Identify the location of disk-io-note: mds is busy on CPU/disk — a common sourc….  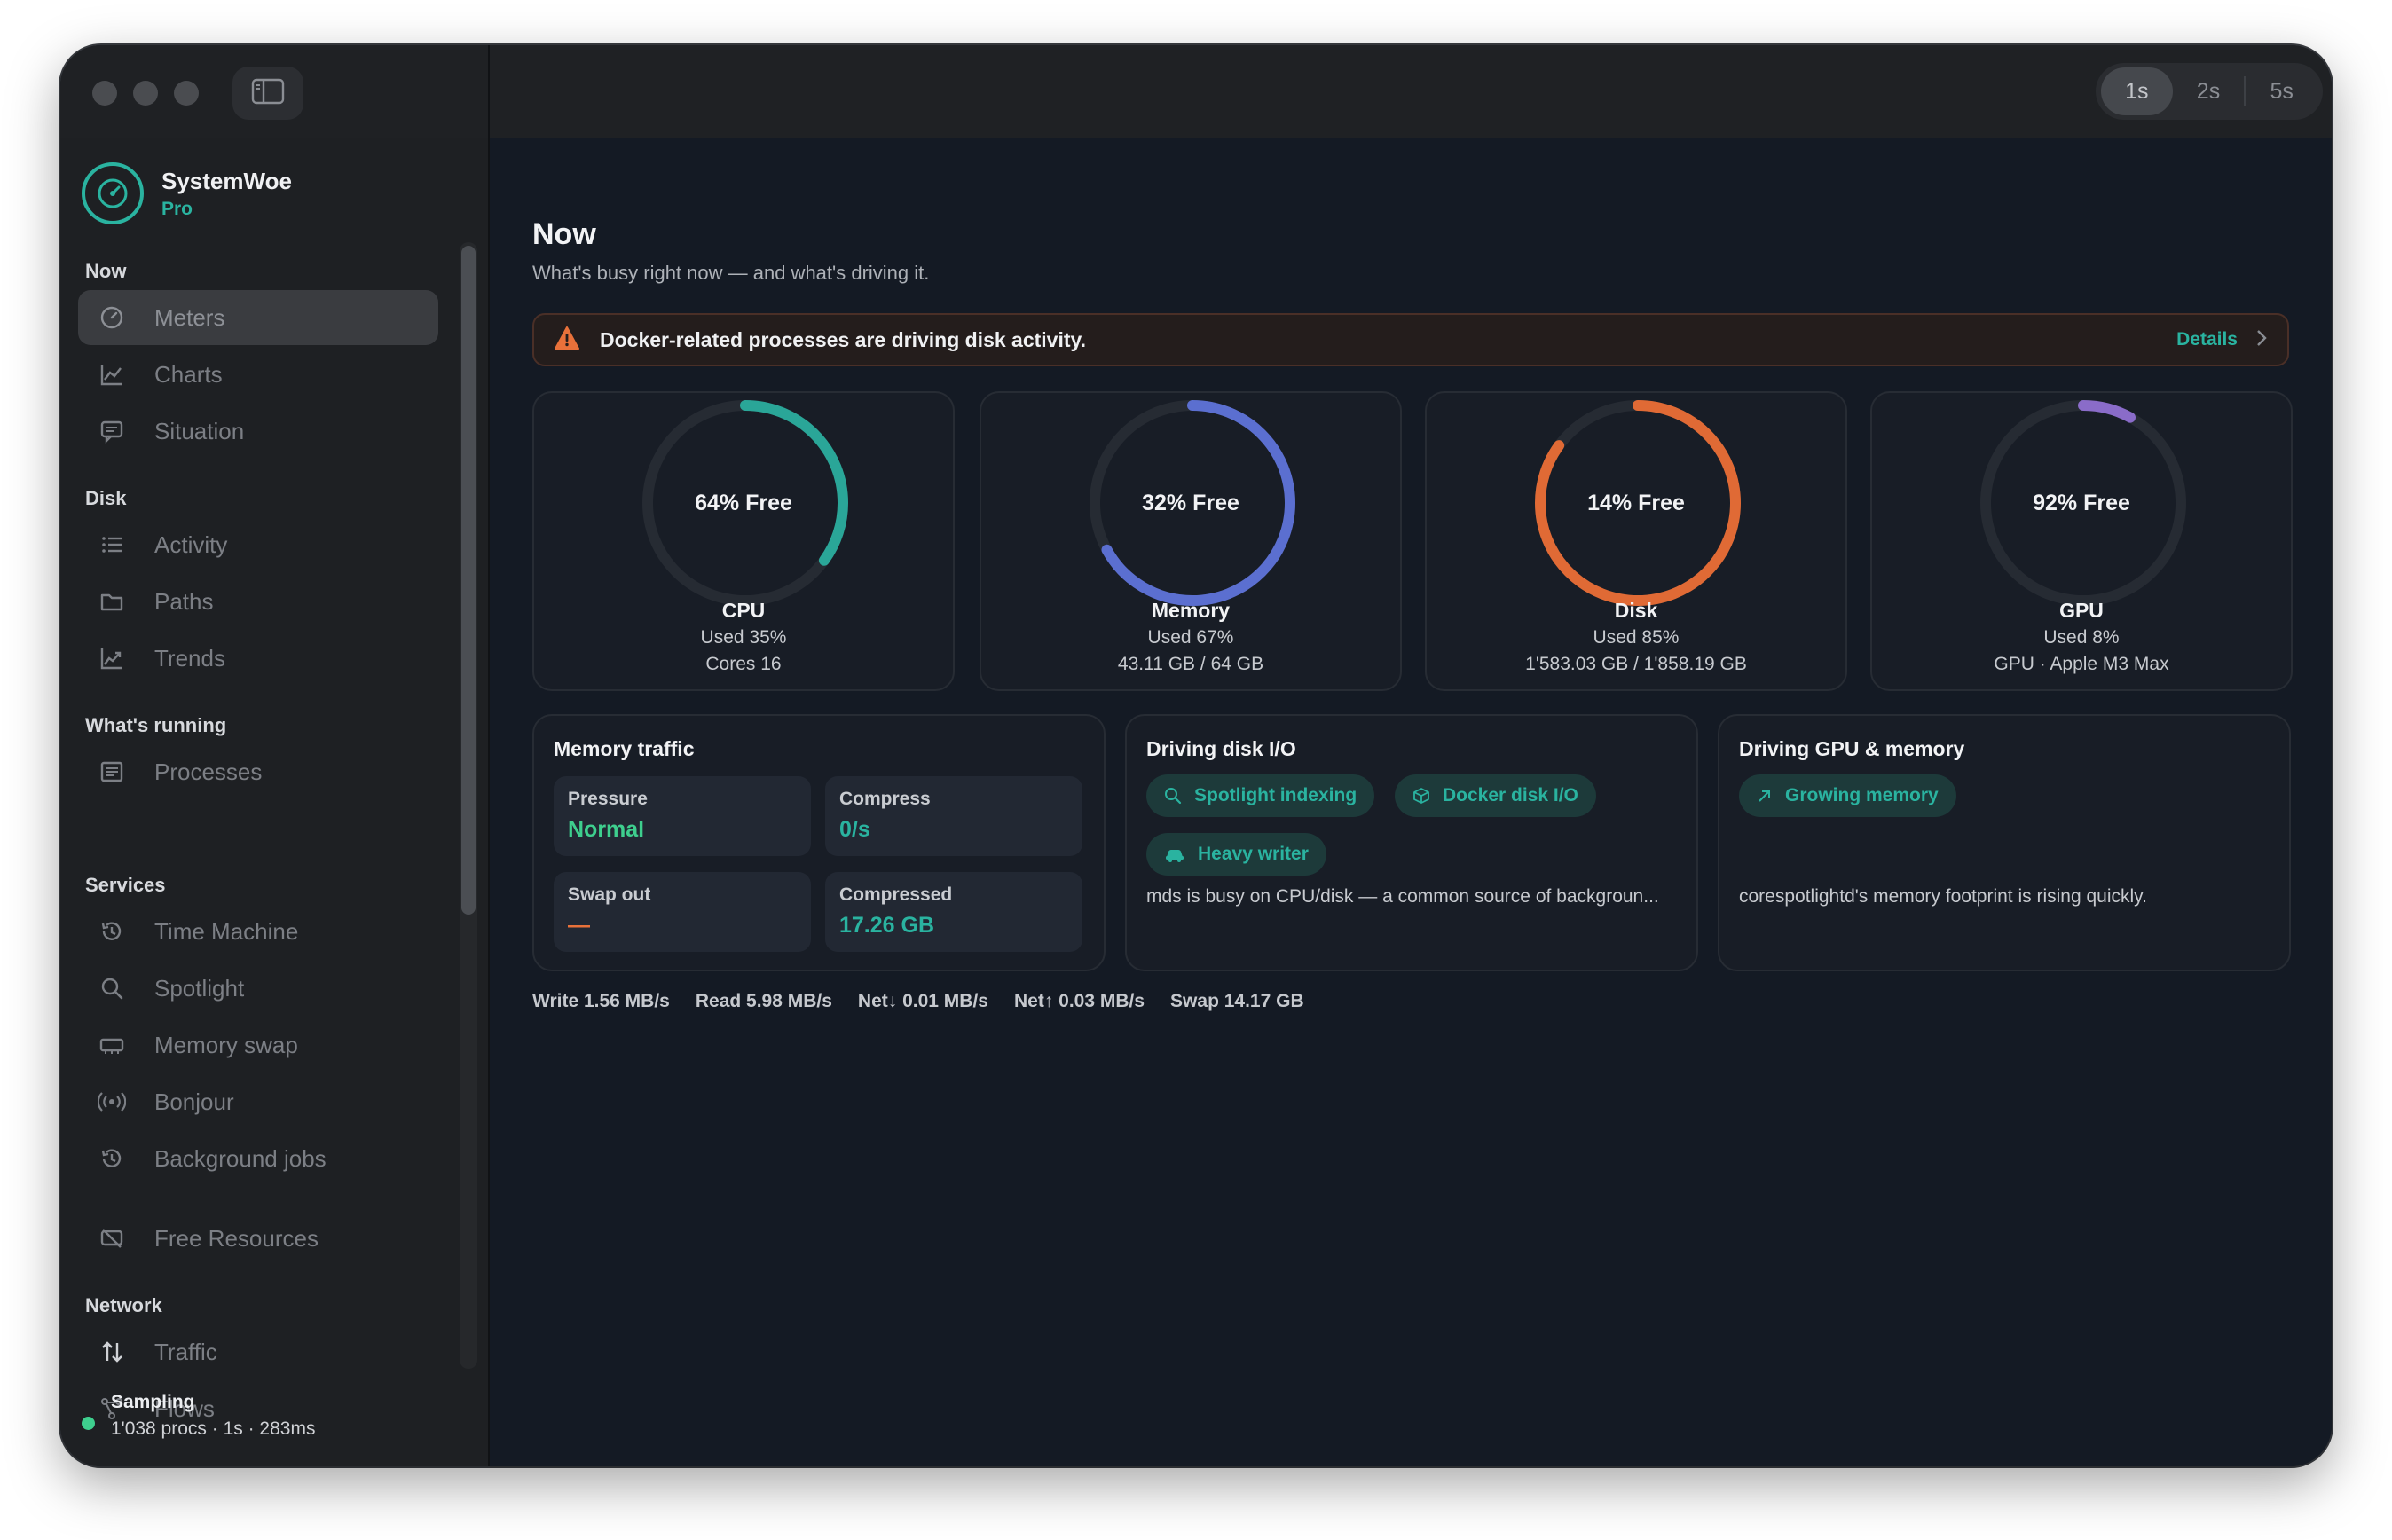
(1402, 896).